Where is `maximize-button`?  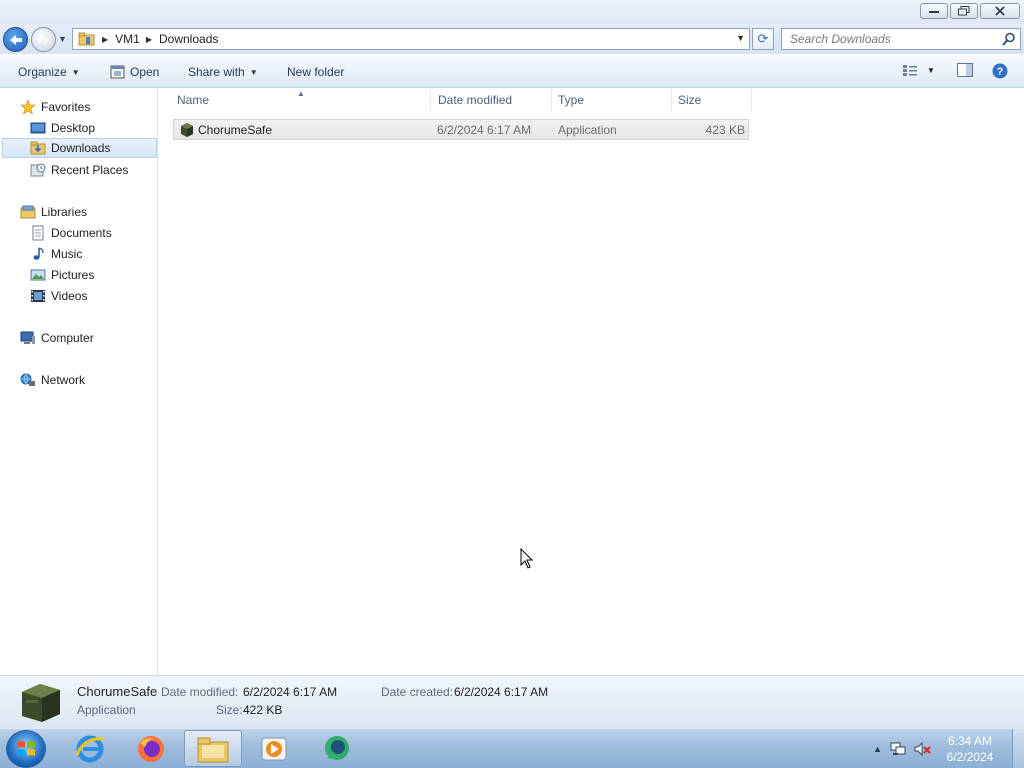
maximize-button is located at coordinates (964, 11).